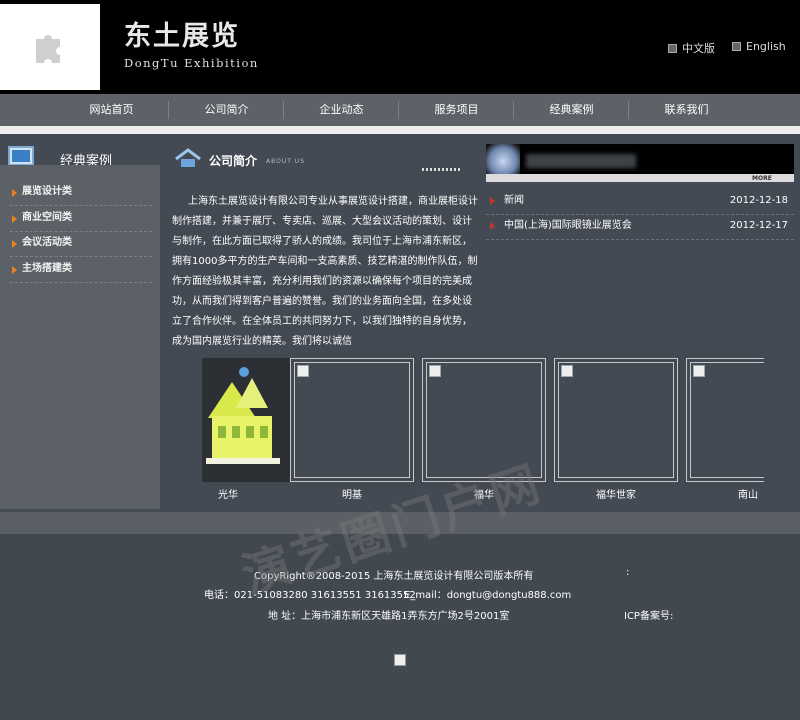  What do you see at coordinates (442, 169) in the screenshot?
I see `about-dots` at bounding box center [442, 169].